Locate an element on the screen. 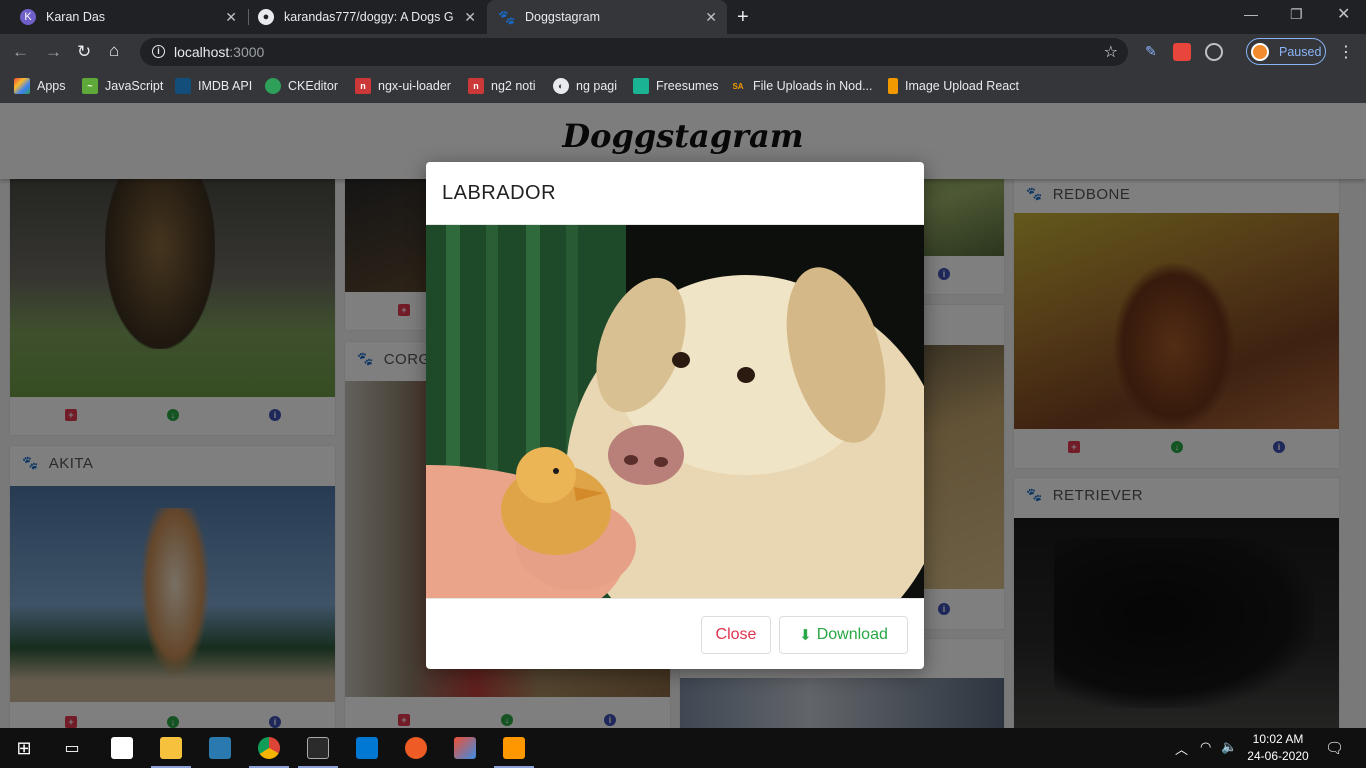 This screenshot has width=1366, height=768. notifications-icon: 🗨 is located at coordinates (1334, 748).